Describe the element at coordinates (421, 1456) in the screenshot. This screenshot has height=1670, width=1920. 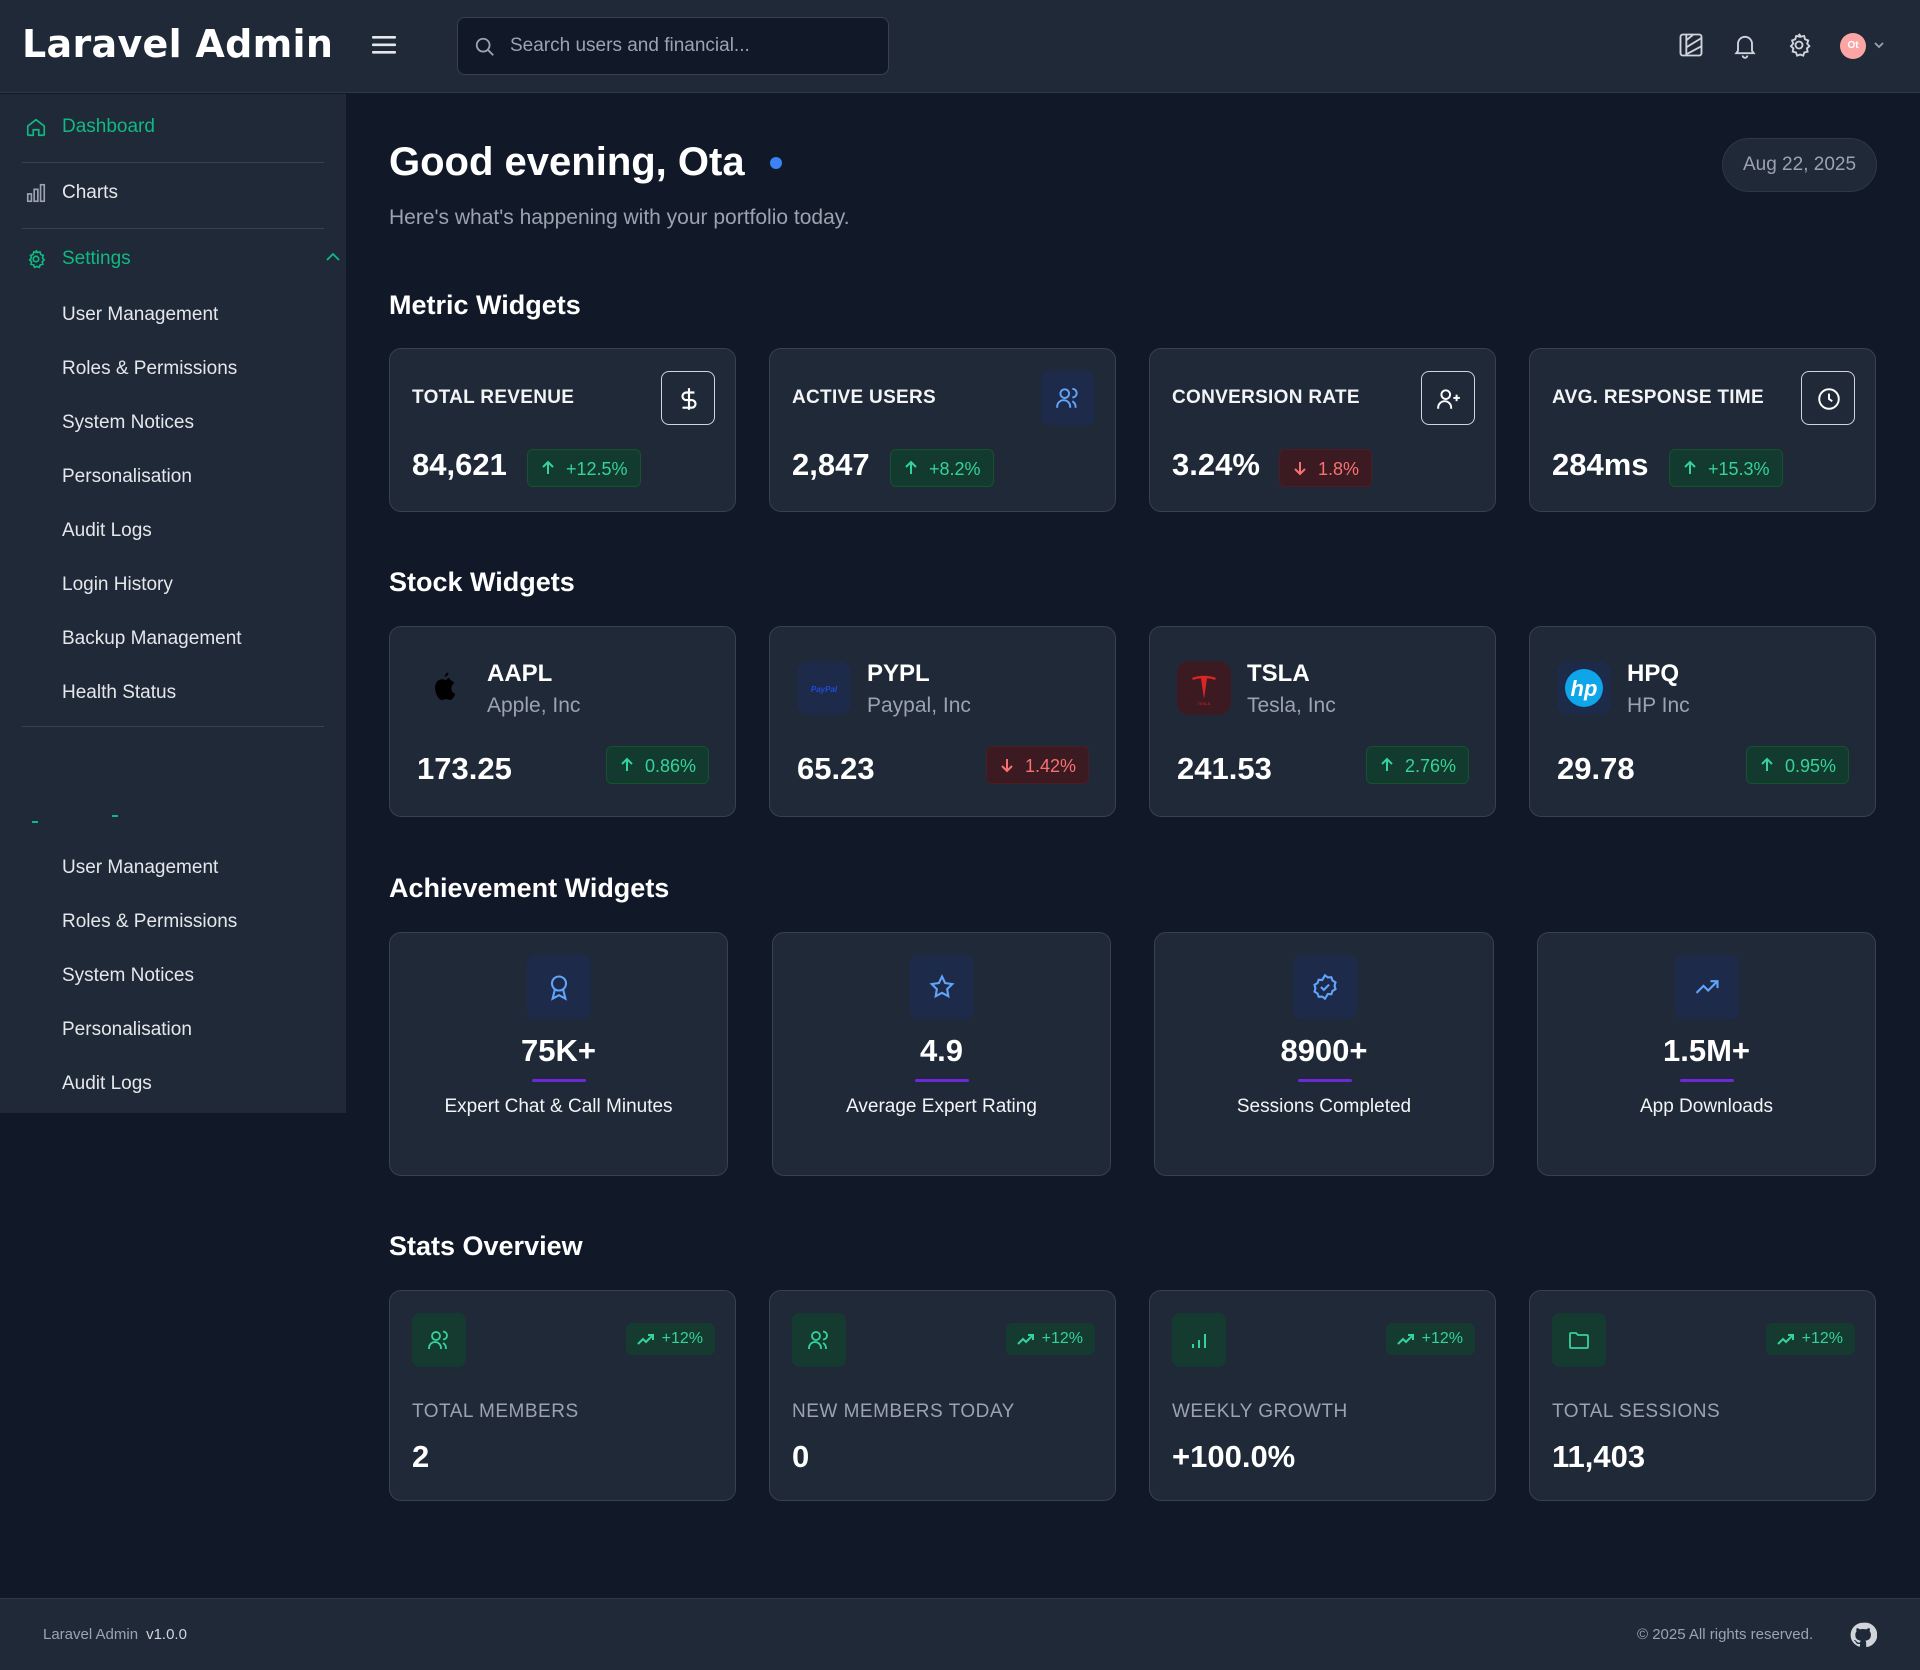
I see `stat-value: 2` at that location.